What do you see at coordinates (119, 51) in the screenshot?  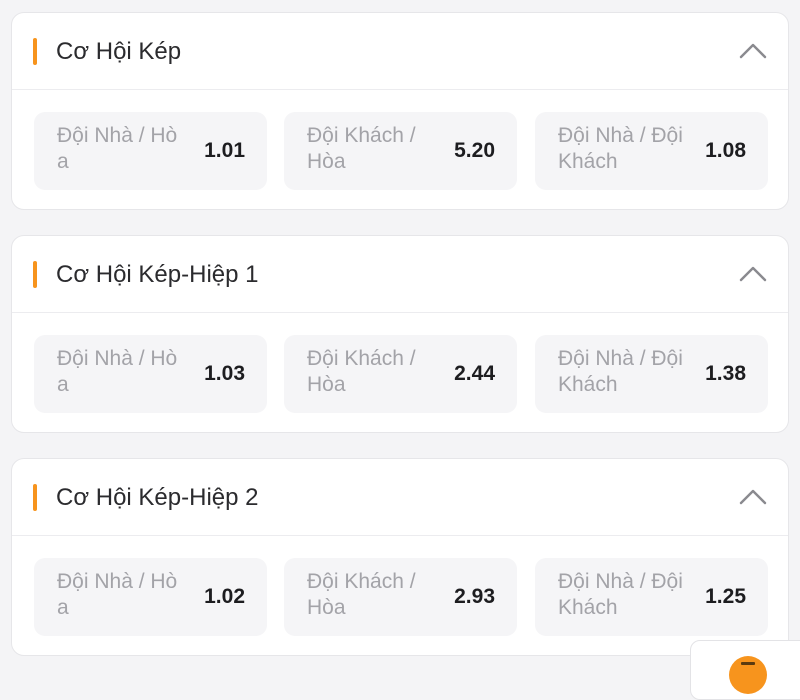 I see `market-title: Cơ Hội Kép` at bounding box center [119, 51].